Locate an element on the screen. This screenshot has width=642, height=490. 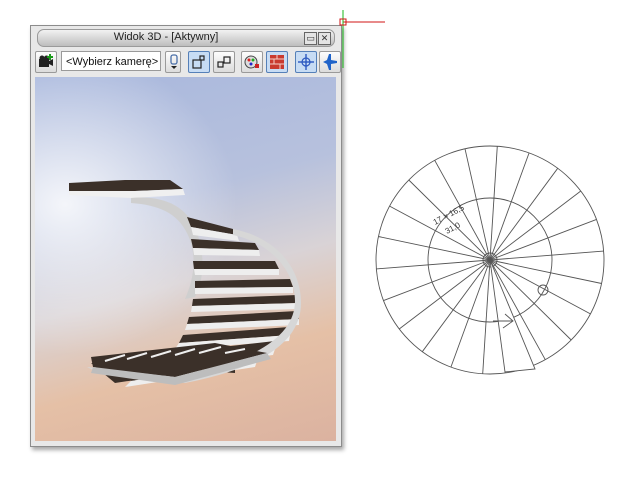
window-titlebar: Widok 3D - [Aktywny] ▭ ✕ is located at coordinates (186, 38).